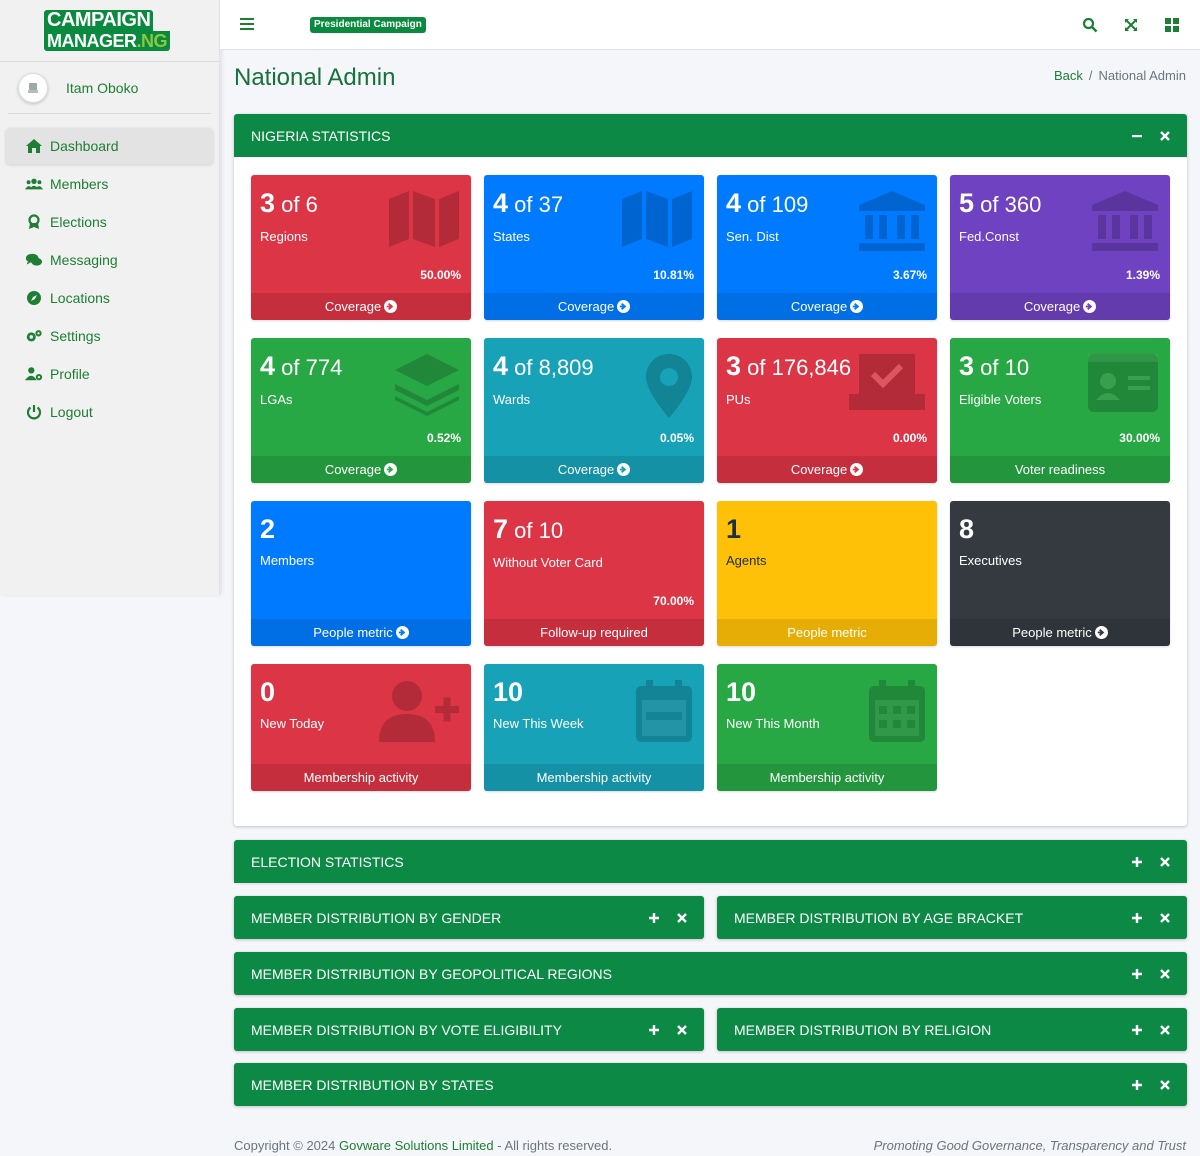 The image size is (1200, 1156). Describe the element at coordinates (102, 88) in the screenshot. I see `user-name: Itam Oboko` at that location.